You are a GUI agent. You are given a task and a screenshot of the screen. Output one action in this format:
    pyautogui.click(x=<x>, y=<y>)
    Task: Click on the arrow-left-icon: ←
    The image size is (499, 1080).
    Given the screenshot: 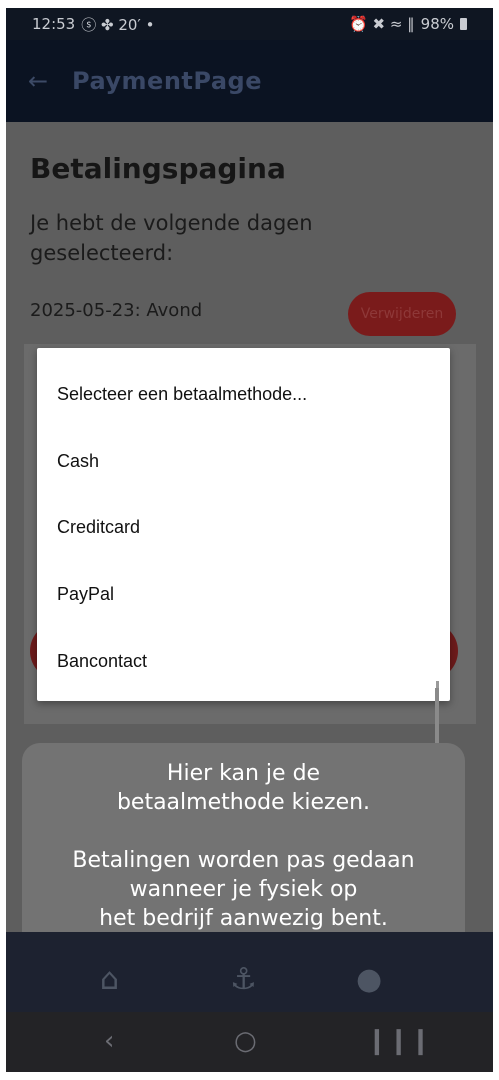 What is the action you would take?
    pyautogui.click(x=42, y=81)
    